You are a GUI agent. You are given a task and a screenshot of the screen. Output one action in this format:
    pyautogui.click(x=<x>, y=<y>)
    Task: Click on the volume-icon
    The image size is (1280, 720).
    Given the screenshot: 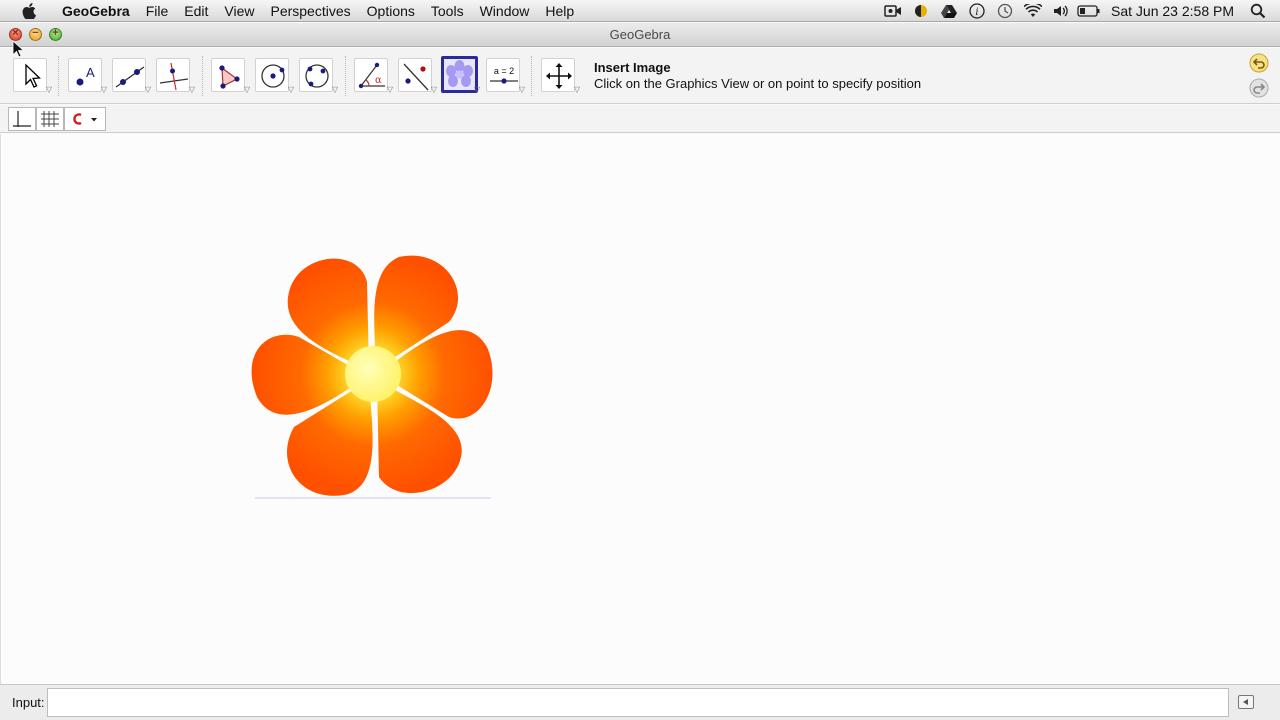 What is the action you would take?
    pyautogui.click(x=1061, y=11)
    